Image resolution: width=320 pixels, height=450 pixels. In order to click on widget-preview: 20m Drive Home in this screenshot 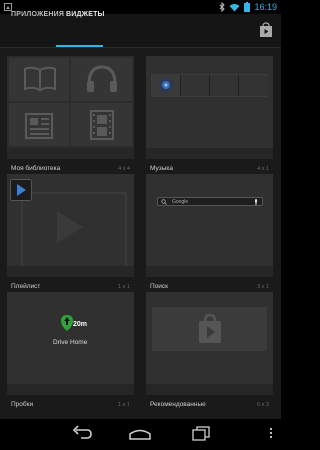, I will do `click(70, 338)`.